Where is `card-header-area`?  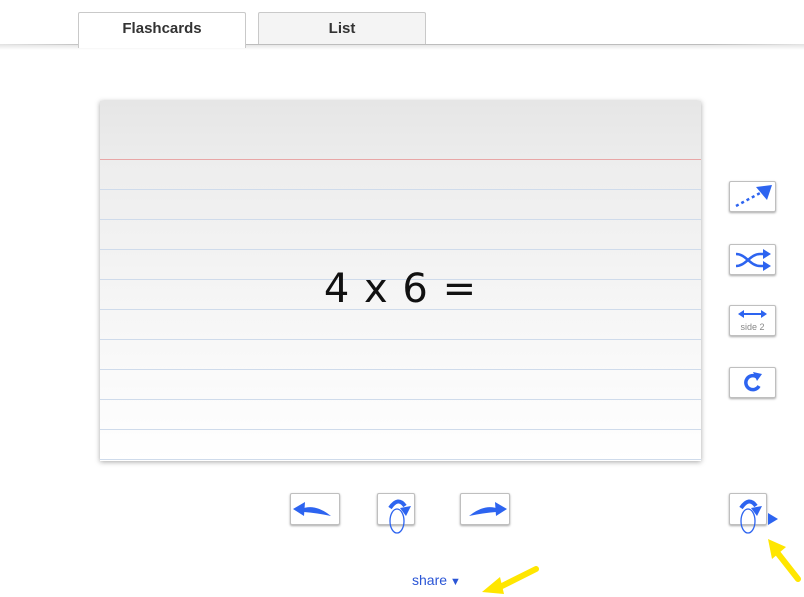
card-header-area is located at coordinates (400, 130).